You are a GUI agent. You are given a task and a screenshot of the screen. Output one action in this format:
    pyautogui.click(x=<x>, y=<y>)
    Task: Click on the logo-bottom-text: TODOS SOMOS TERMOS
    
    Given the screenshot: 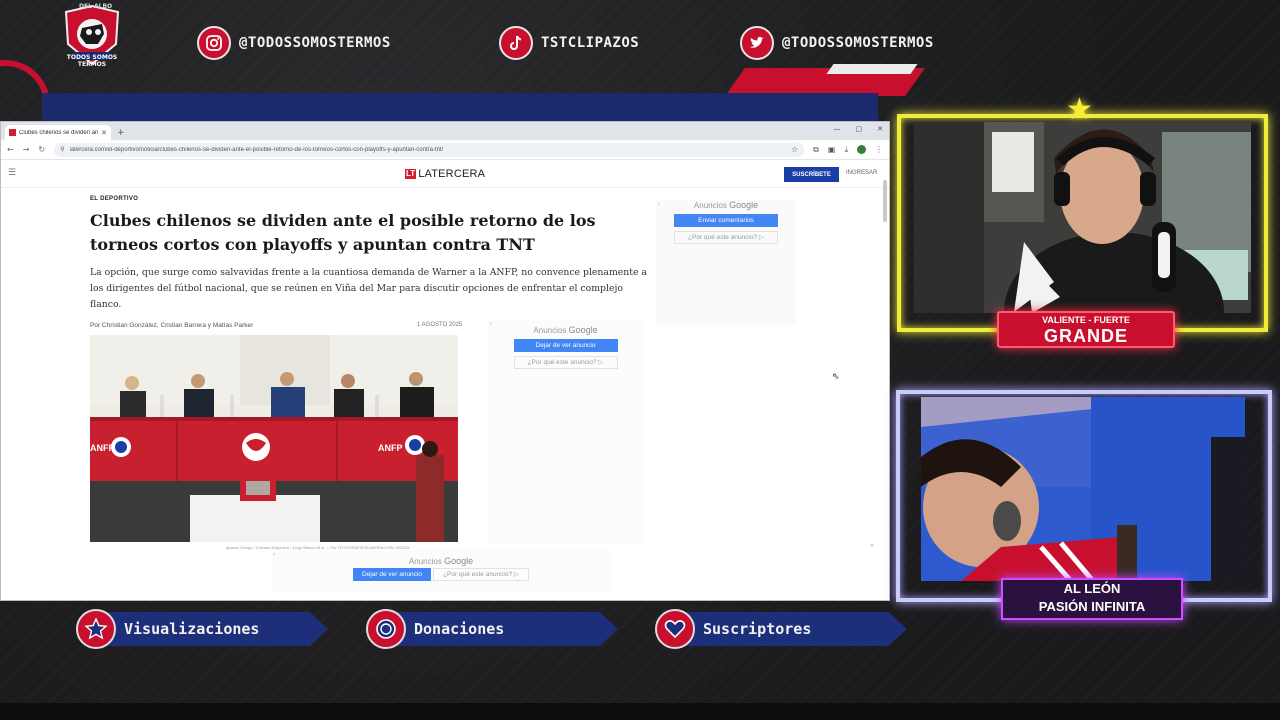 What is the action you would take?
    pyautogui.click(x=92, y=61)
    